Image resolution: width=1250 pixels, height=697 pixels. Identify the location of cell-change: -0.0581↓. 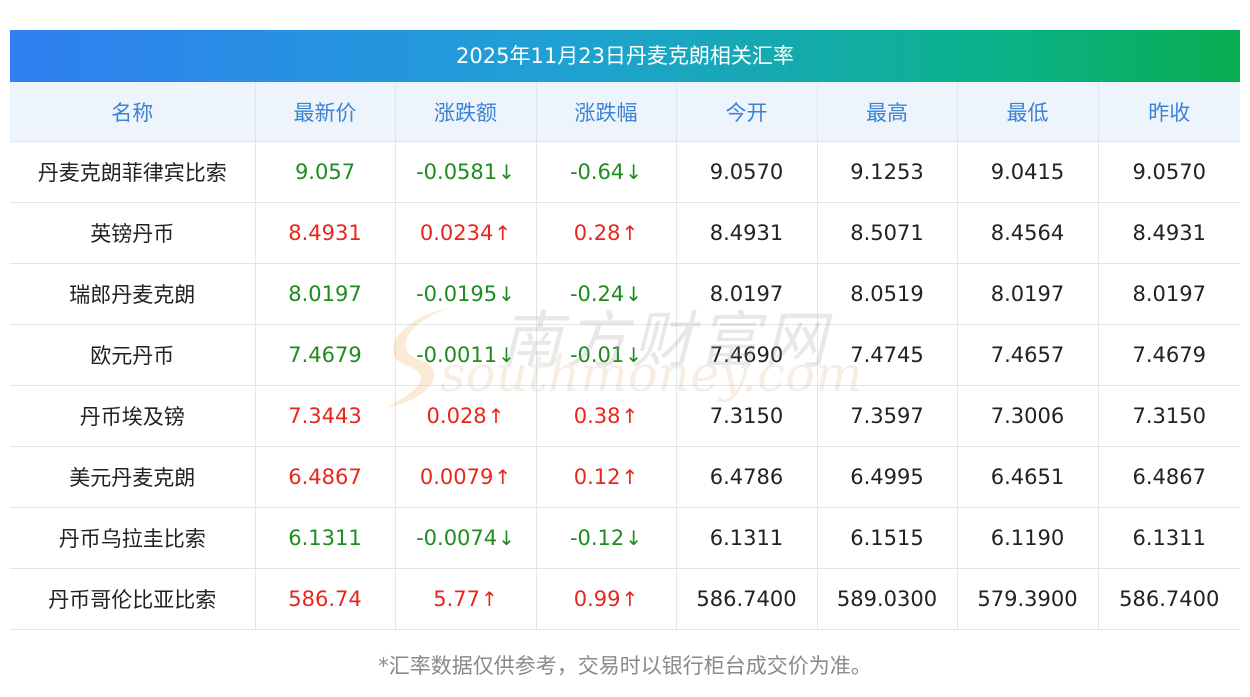
(466, 172).